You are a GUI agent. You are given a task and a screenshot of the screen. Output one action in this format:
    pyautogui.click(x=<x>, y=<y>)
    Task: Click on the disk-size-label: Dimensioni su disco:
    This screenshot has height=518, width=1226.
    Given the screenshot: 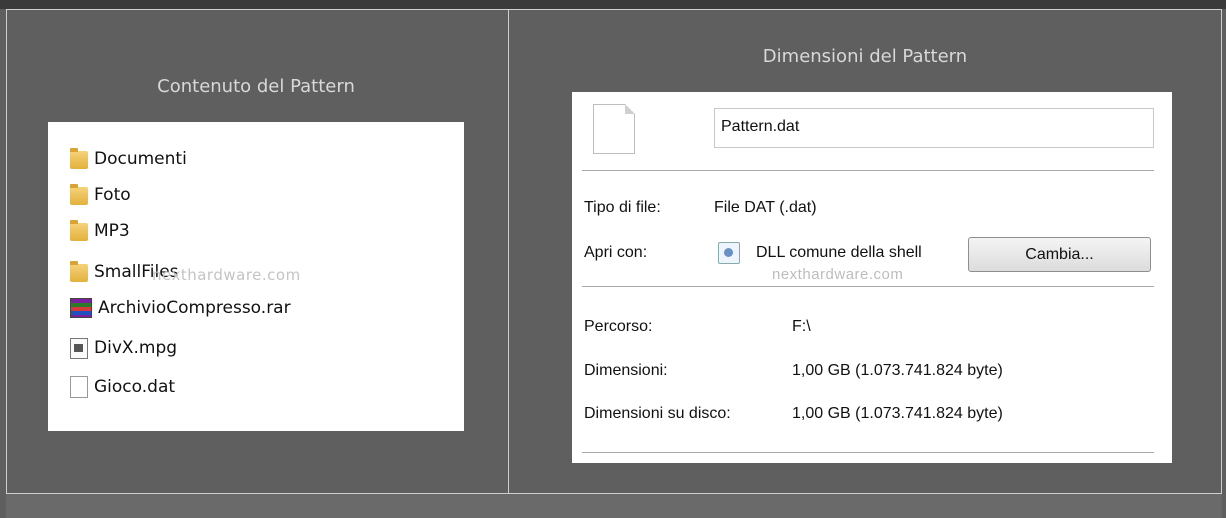 What is the action you would take?
    pyautogui.click(x=657, y=413)
    